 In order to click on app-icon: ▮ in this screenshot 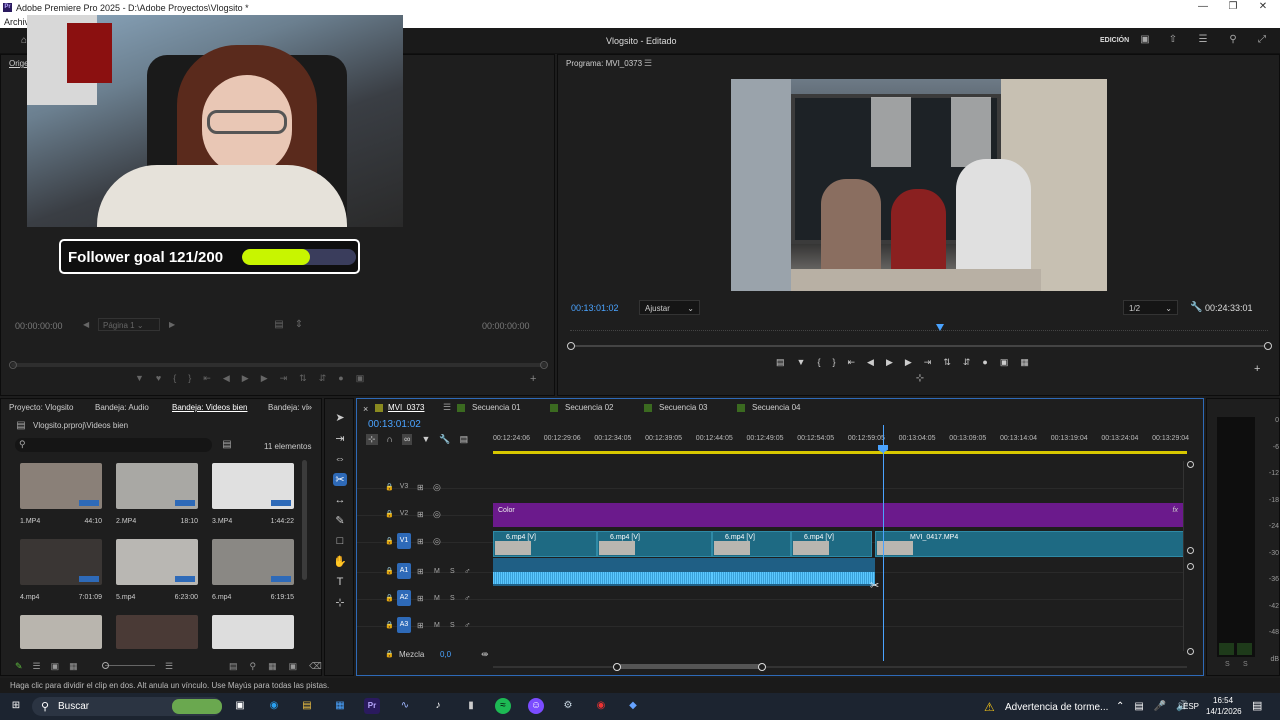, I will do `click(471, 706)`.